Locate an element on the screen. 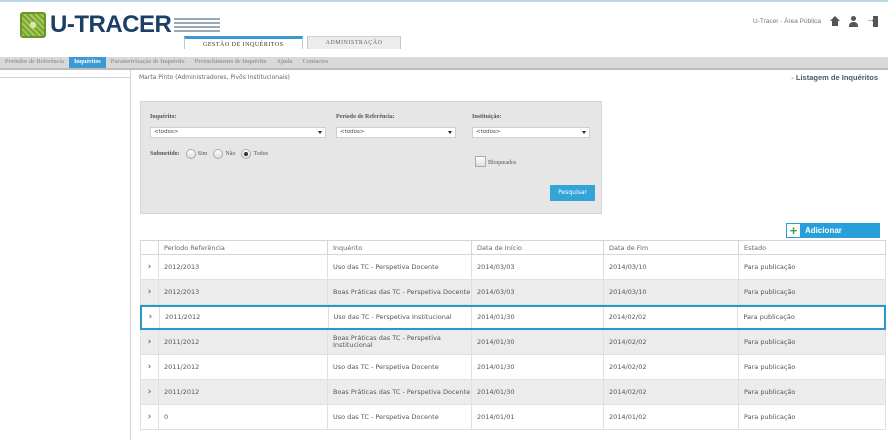 The width and height of the screenshot is (888, 440). list-inqueritos-link: - Listagem de Inquéritos is located at coordinates (834, 77).